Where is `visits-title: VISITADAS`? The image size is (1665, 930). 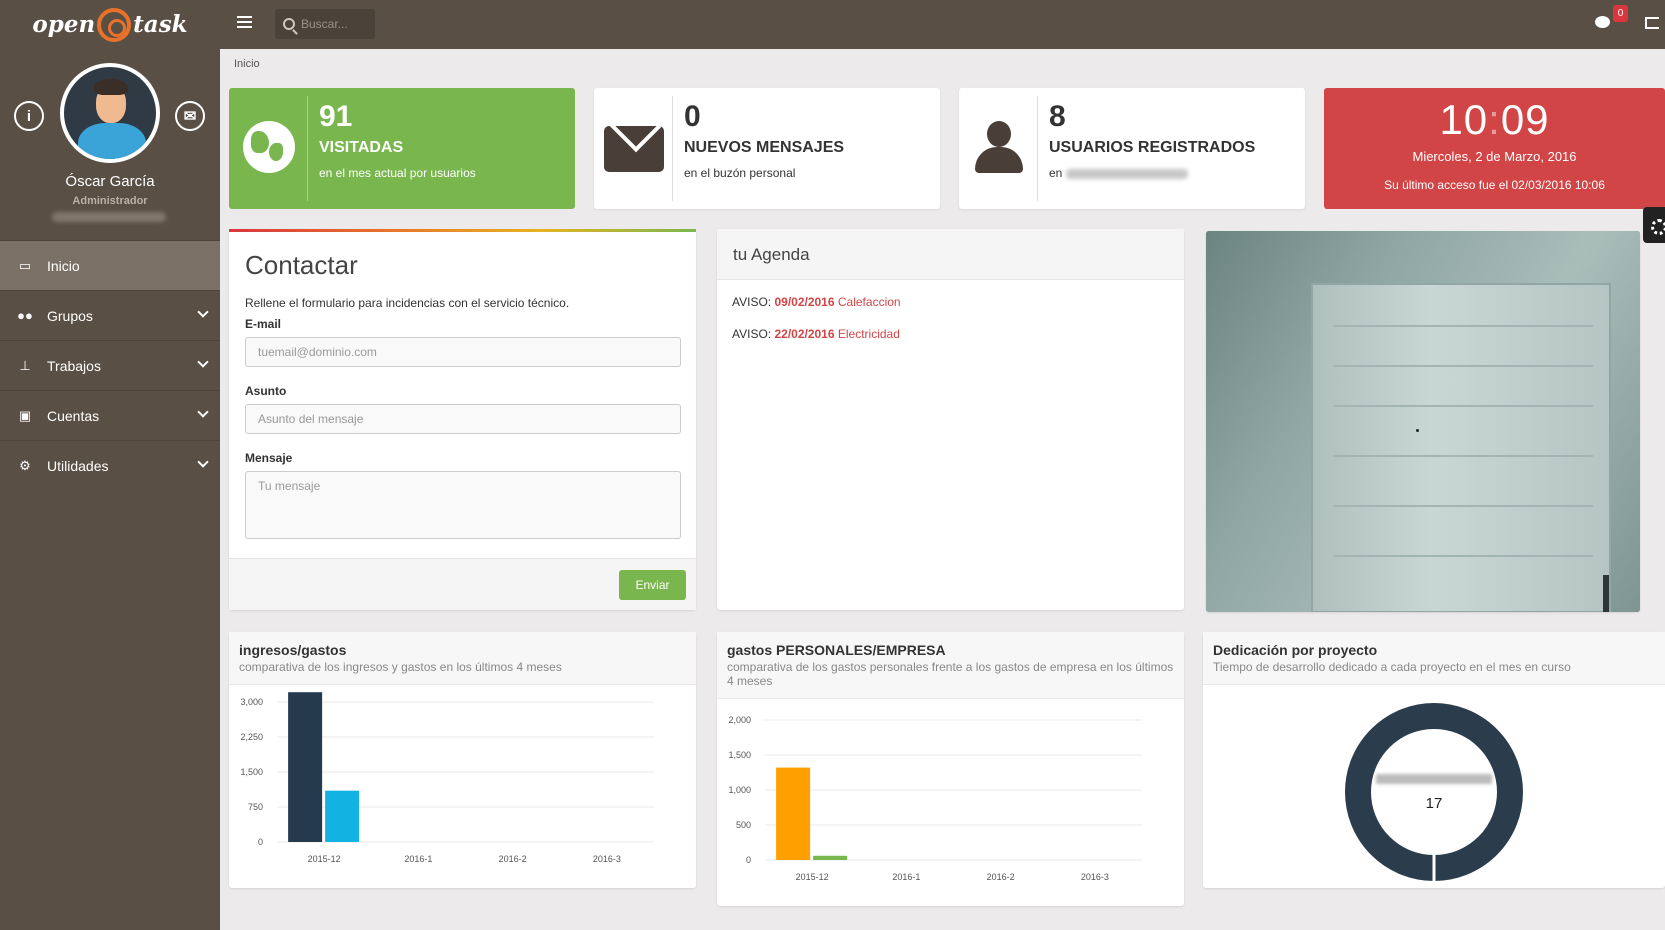
visits-title: VISITADAS is located at coordinates (361, 147).